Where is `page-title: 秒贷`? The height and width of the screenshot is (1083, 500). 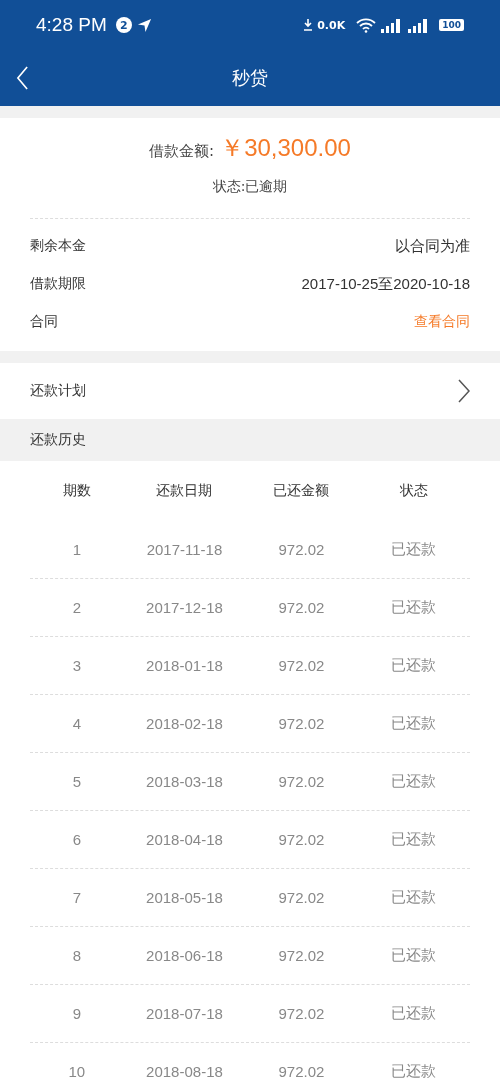 page-title: 秒贷 is located at coordinates (250, 78).